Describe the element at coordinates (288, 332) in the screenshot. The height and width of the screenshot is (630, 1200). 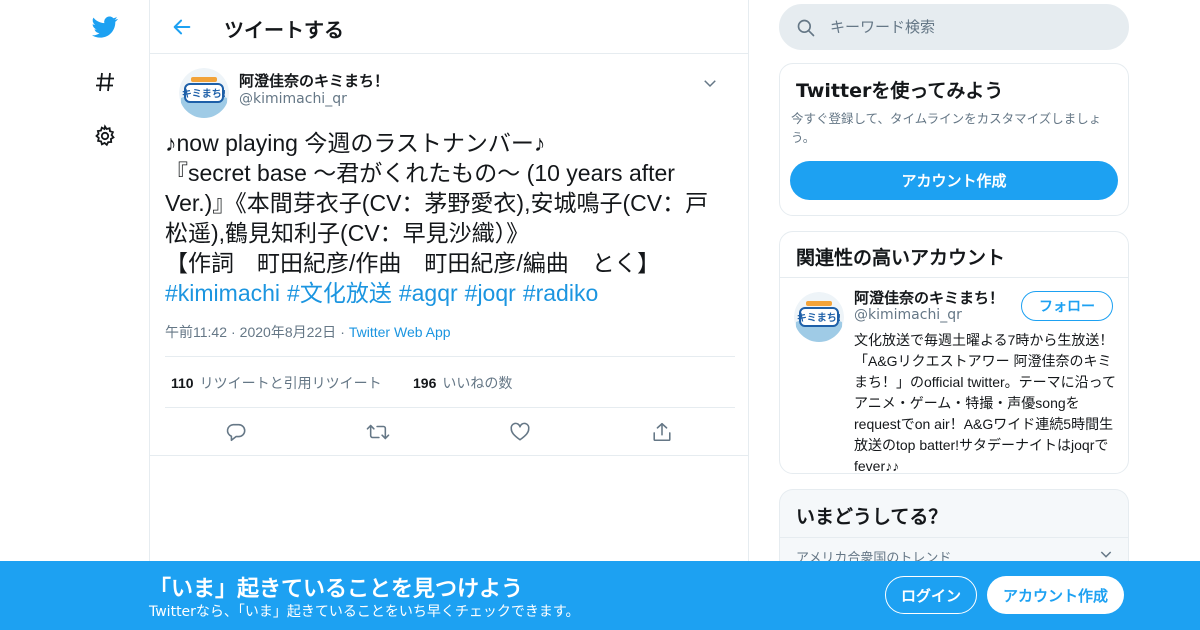
I see `tweet-date: 2020年8月22日` at that location.